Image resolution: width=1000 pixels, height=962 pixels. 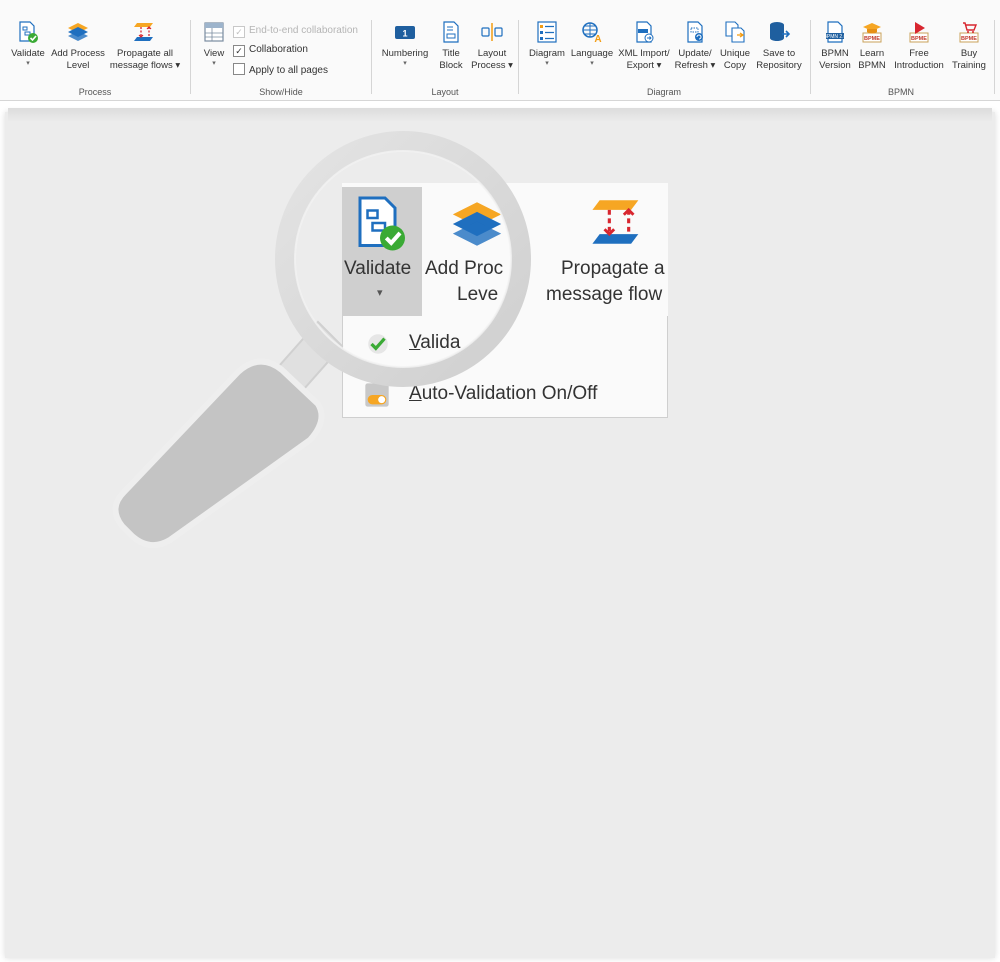 I want to click on save-to-repository-button: Save to Repository, so click(x=779, y=46).